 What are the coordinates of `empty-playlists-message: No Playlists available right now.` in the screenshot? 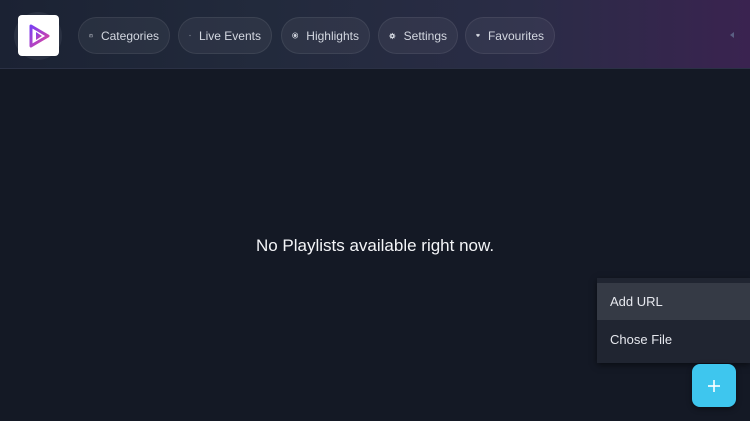 It's located at (375, 245).